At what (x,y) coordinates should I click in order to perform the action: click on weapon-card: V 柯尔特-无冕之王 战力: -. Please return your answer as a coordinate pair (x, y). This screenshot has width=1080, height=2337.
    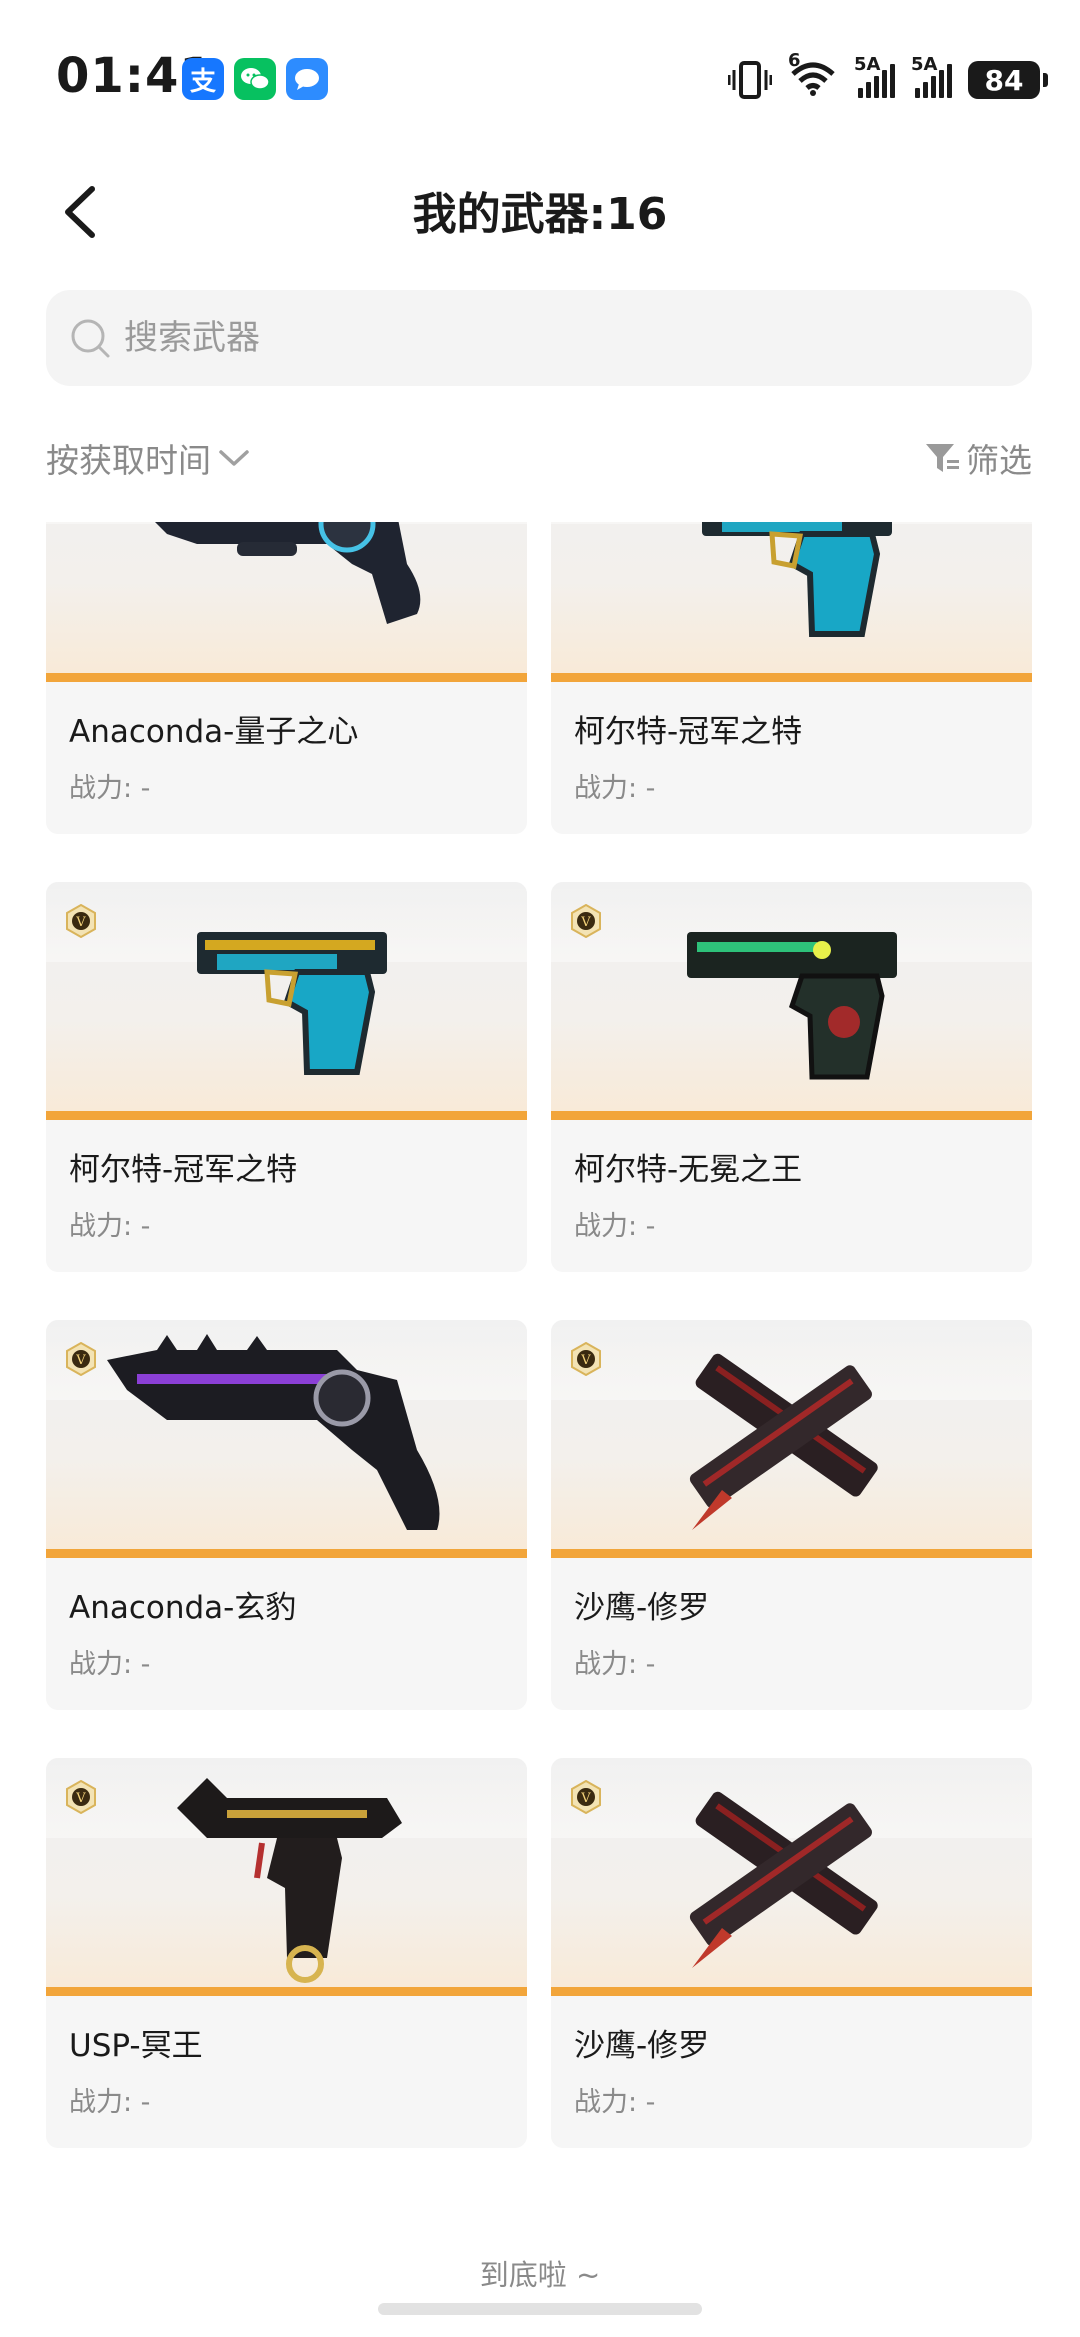
    Looking at the image, I should click on (791, 1077).